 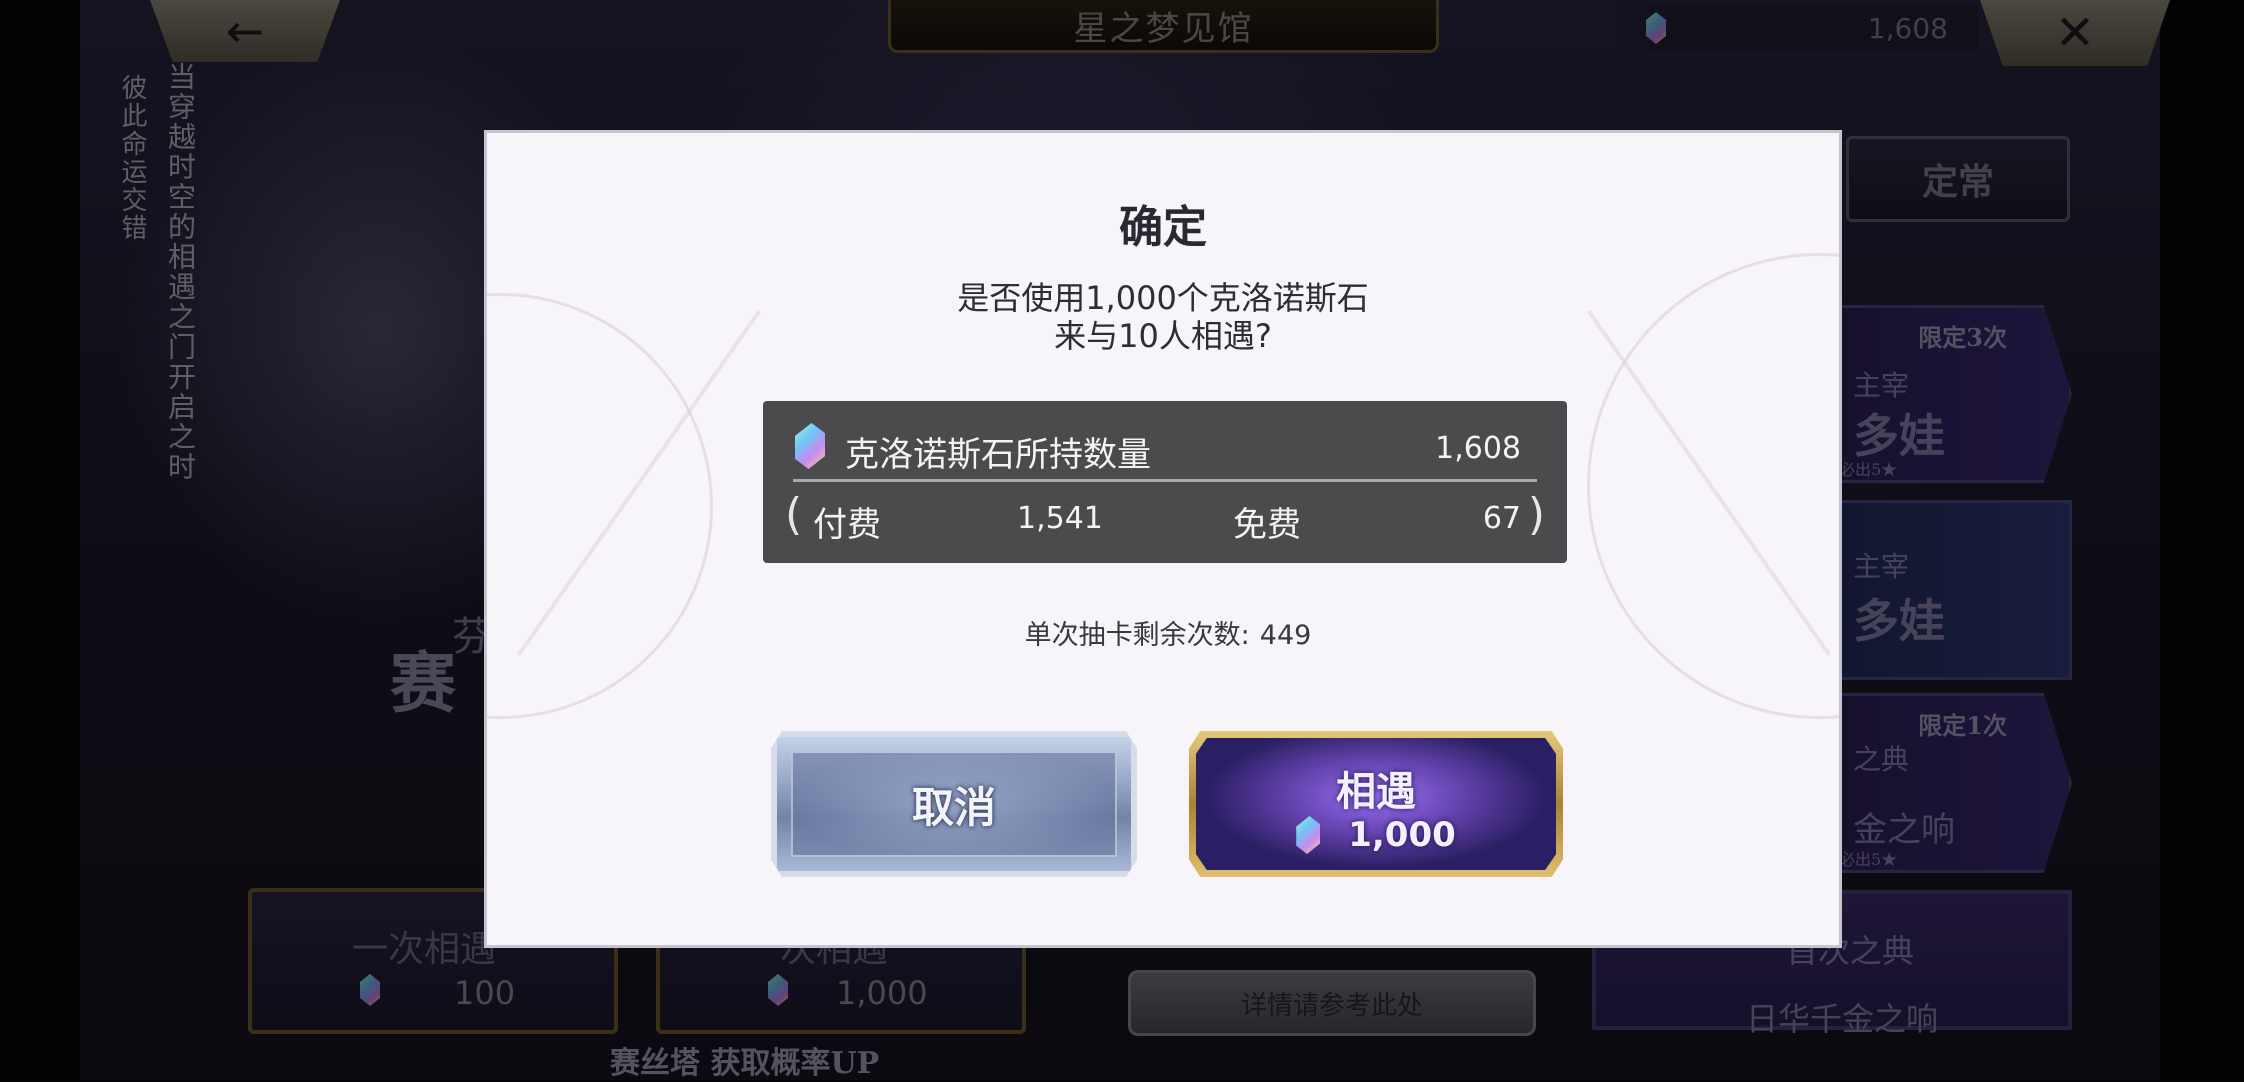 I want to click on remaining-draws: 单次抽卡剩余次数: 449, so click(x=1163, y=632).